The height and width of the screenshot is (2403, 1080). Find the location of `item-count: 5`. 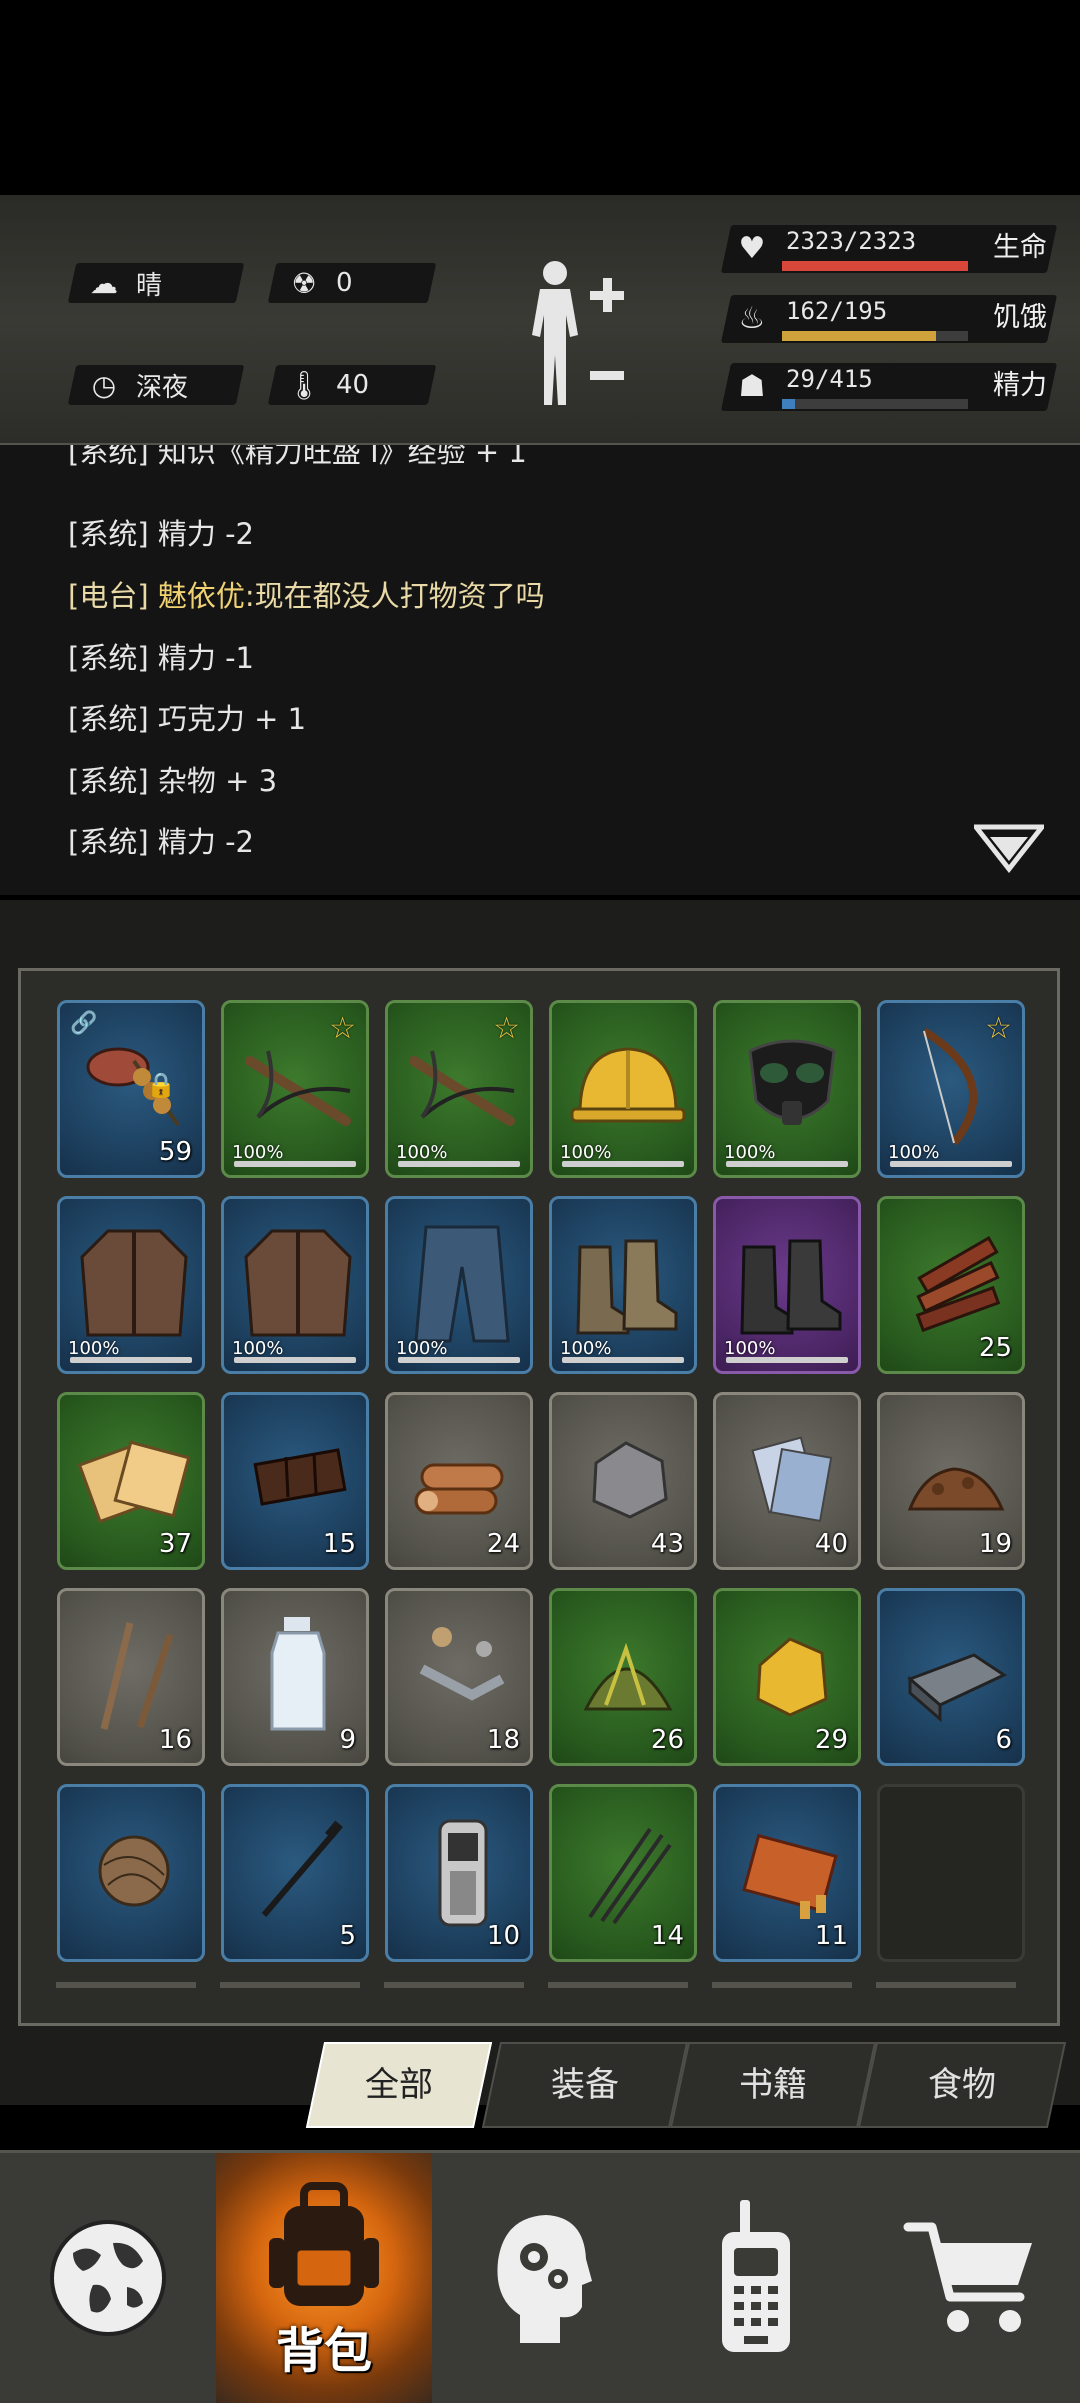

item-count: 5 is located at coordinates (347, 1936).